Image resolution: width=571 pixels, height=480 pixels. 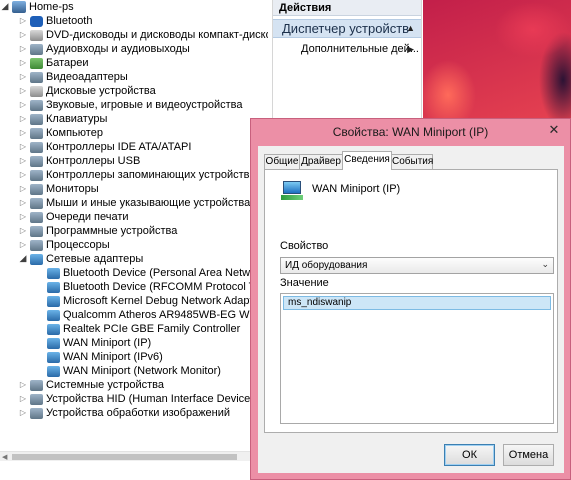 I want to click on tree-device: Microsoft Kernel Debug Network Adapter, so click(x=131, y=301).